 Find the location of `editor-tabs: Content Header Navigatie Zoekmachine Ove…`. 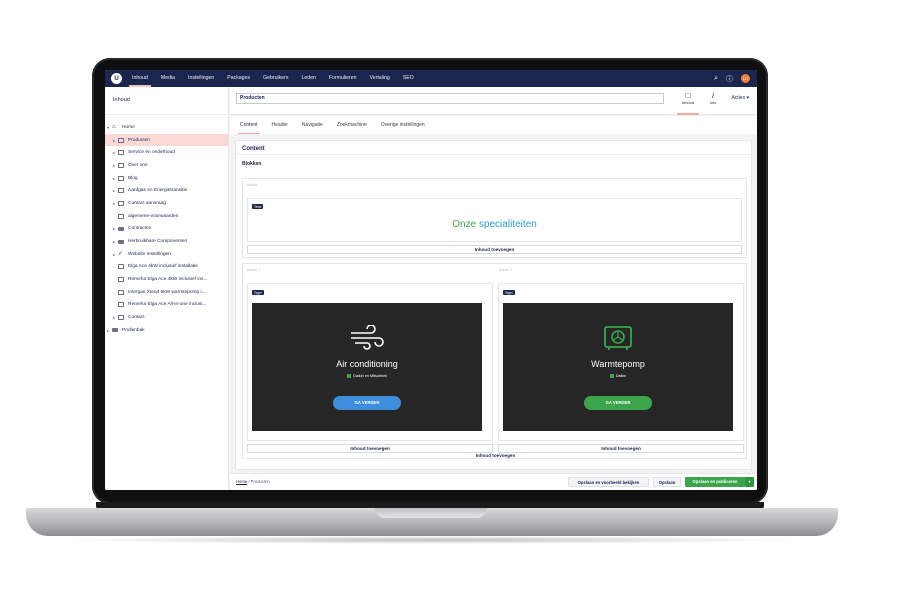

editor-tabs: Content Header Navigatie Zoekmachine Ove… is located at coordinates (493, 125).